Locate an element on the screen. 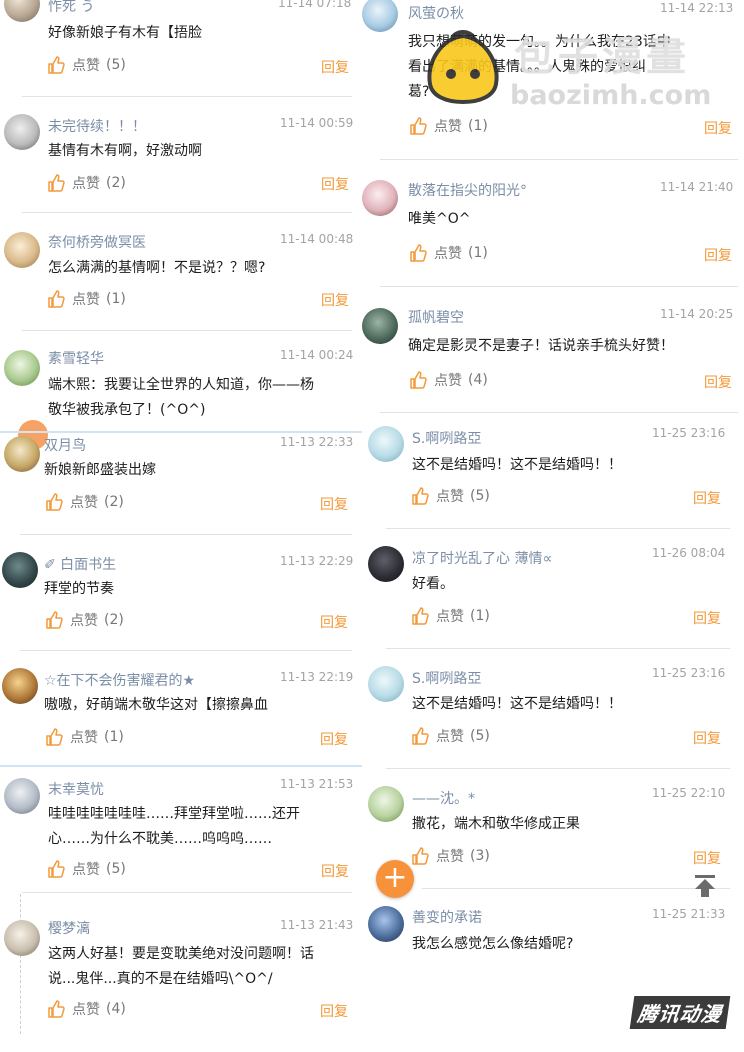 Image resolution: width=744 pixels, height=1052 pixels. like-button: 点赞 (3) is located at coordinates (450, 856).